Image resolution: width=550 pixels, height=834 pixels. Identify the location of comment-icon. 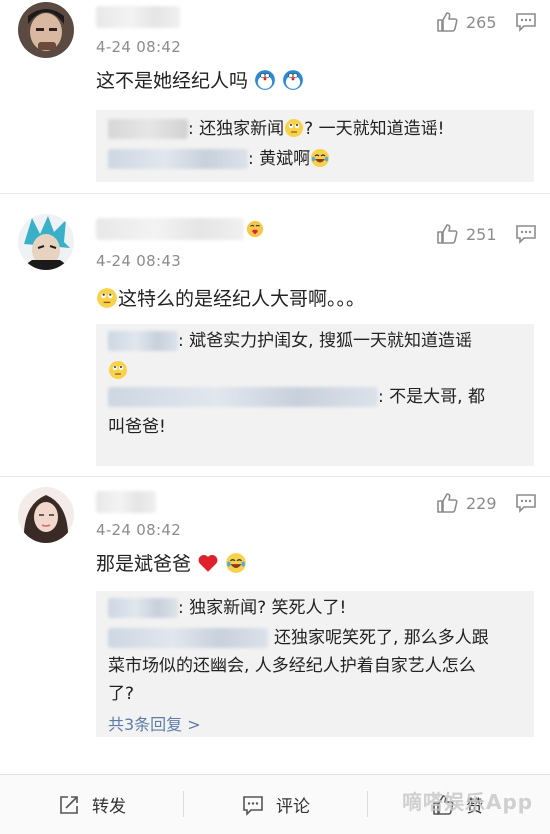
(253, 805).